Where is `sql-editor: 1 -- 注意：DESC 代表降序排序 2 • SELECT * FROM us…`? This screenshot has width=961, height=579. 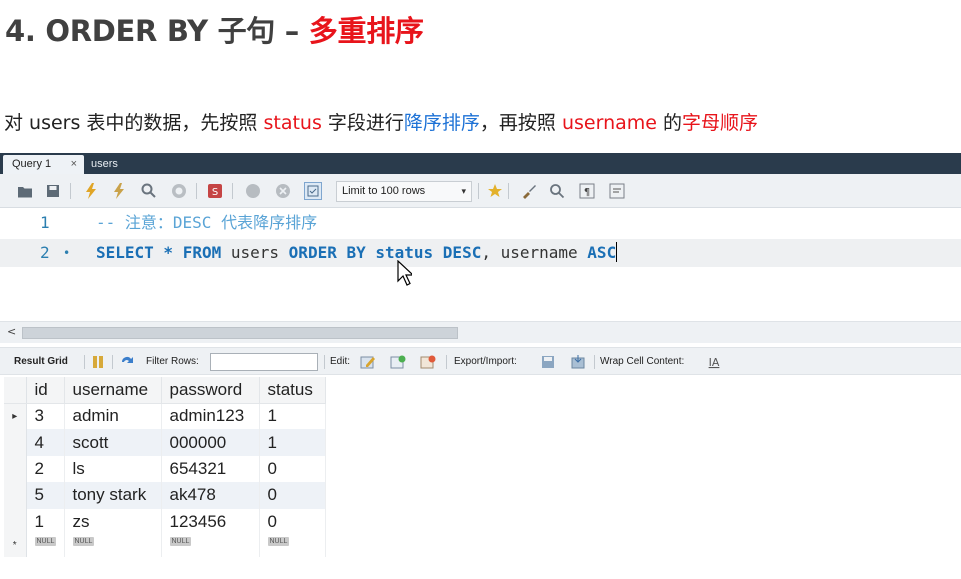
sql-editor: 1 -- 注意：DESC 代表降序排序 2 • SELECT * FROM us… is located at coordinates (480, 239).